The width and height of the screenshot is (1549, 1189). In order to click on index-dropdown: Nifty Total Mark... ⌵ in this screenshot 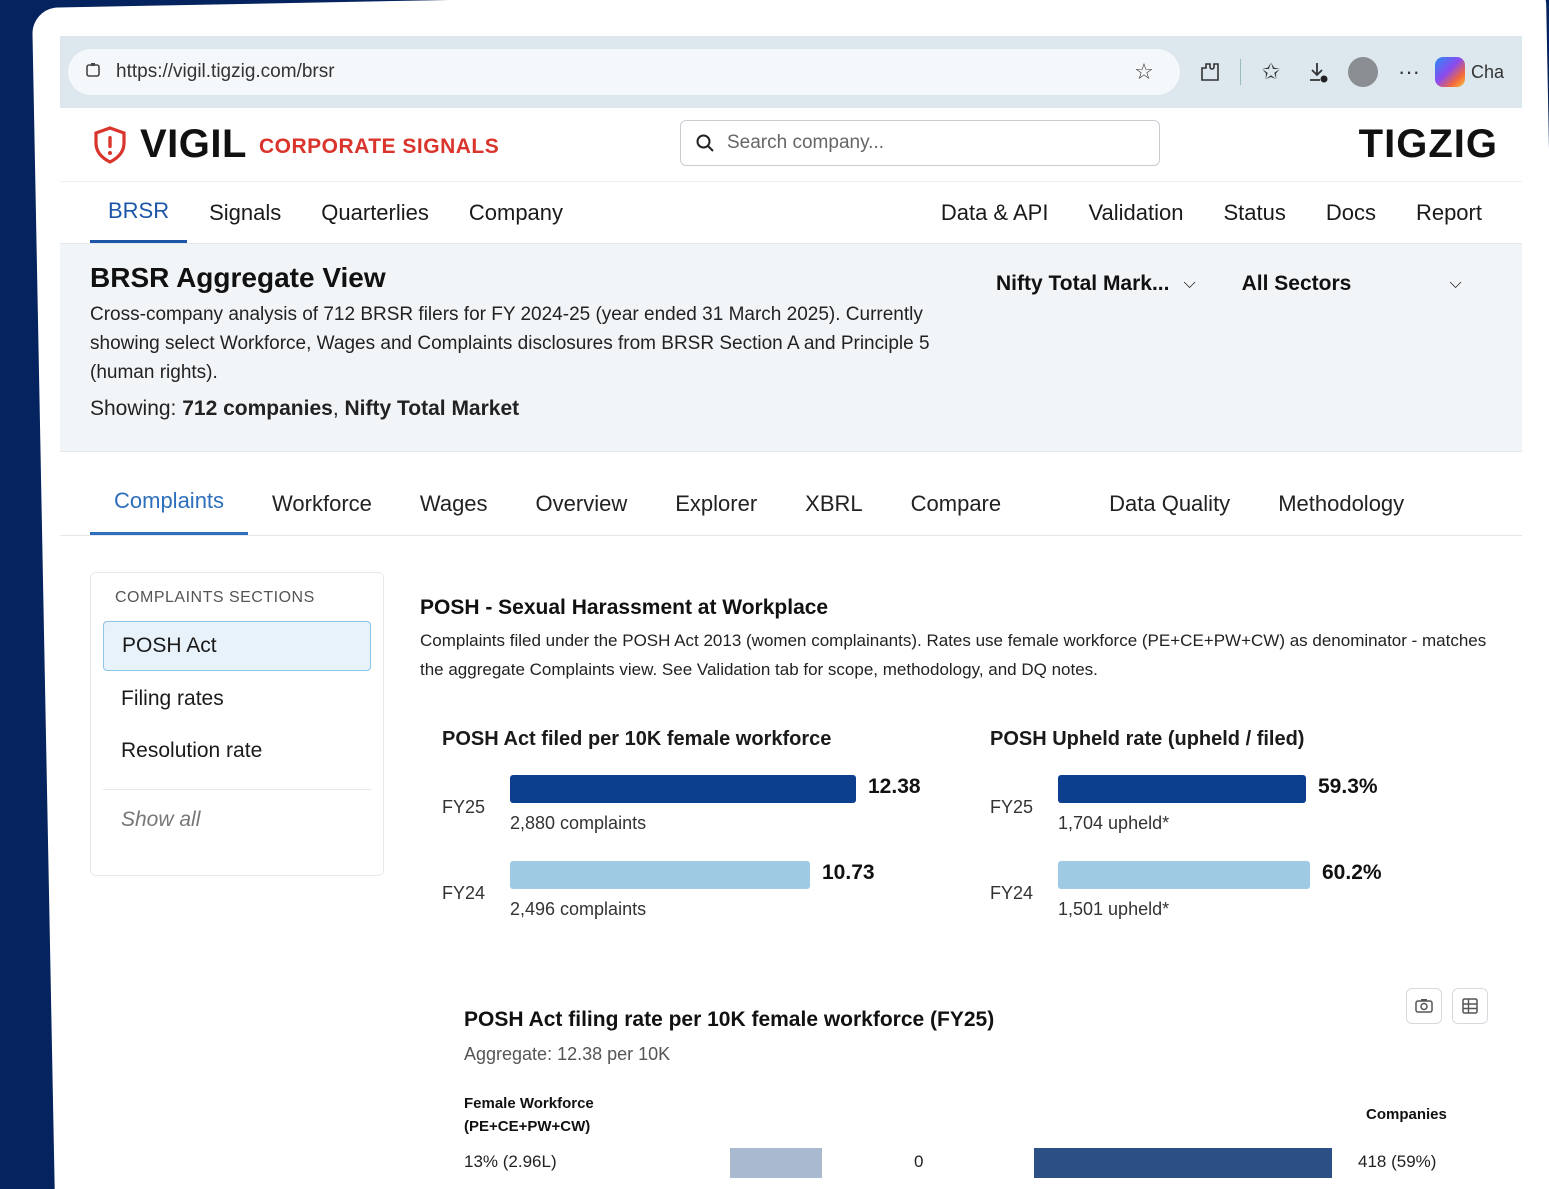, I will do `click(1096, 284)`.